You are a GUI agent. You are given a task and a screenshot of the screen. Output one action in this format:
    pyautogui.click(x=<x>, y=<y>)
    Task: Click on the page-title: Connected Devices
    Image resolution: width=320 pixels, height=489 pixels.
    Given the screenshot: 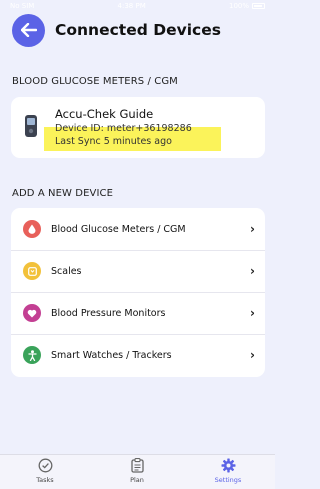 What is the action you would take?
    pyautogui.click(x=138, y=30)
    